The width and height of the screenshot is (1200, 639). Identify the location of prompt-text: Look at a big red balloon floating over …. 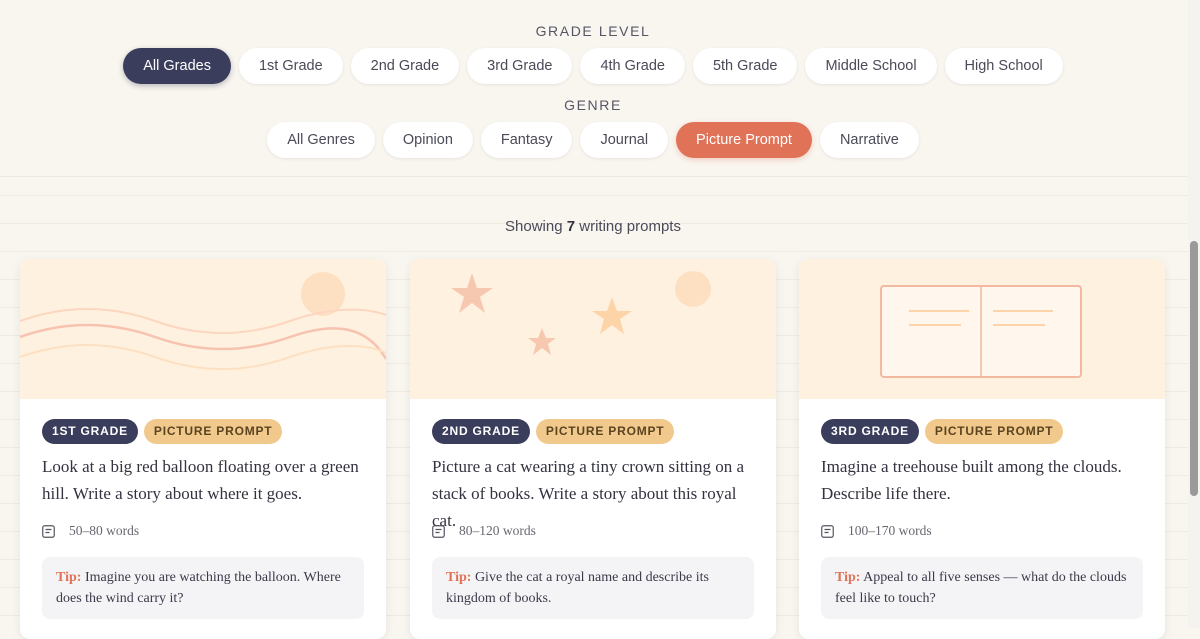
(200, 480).